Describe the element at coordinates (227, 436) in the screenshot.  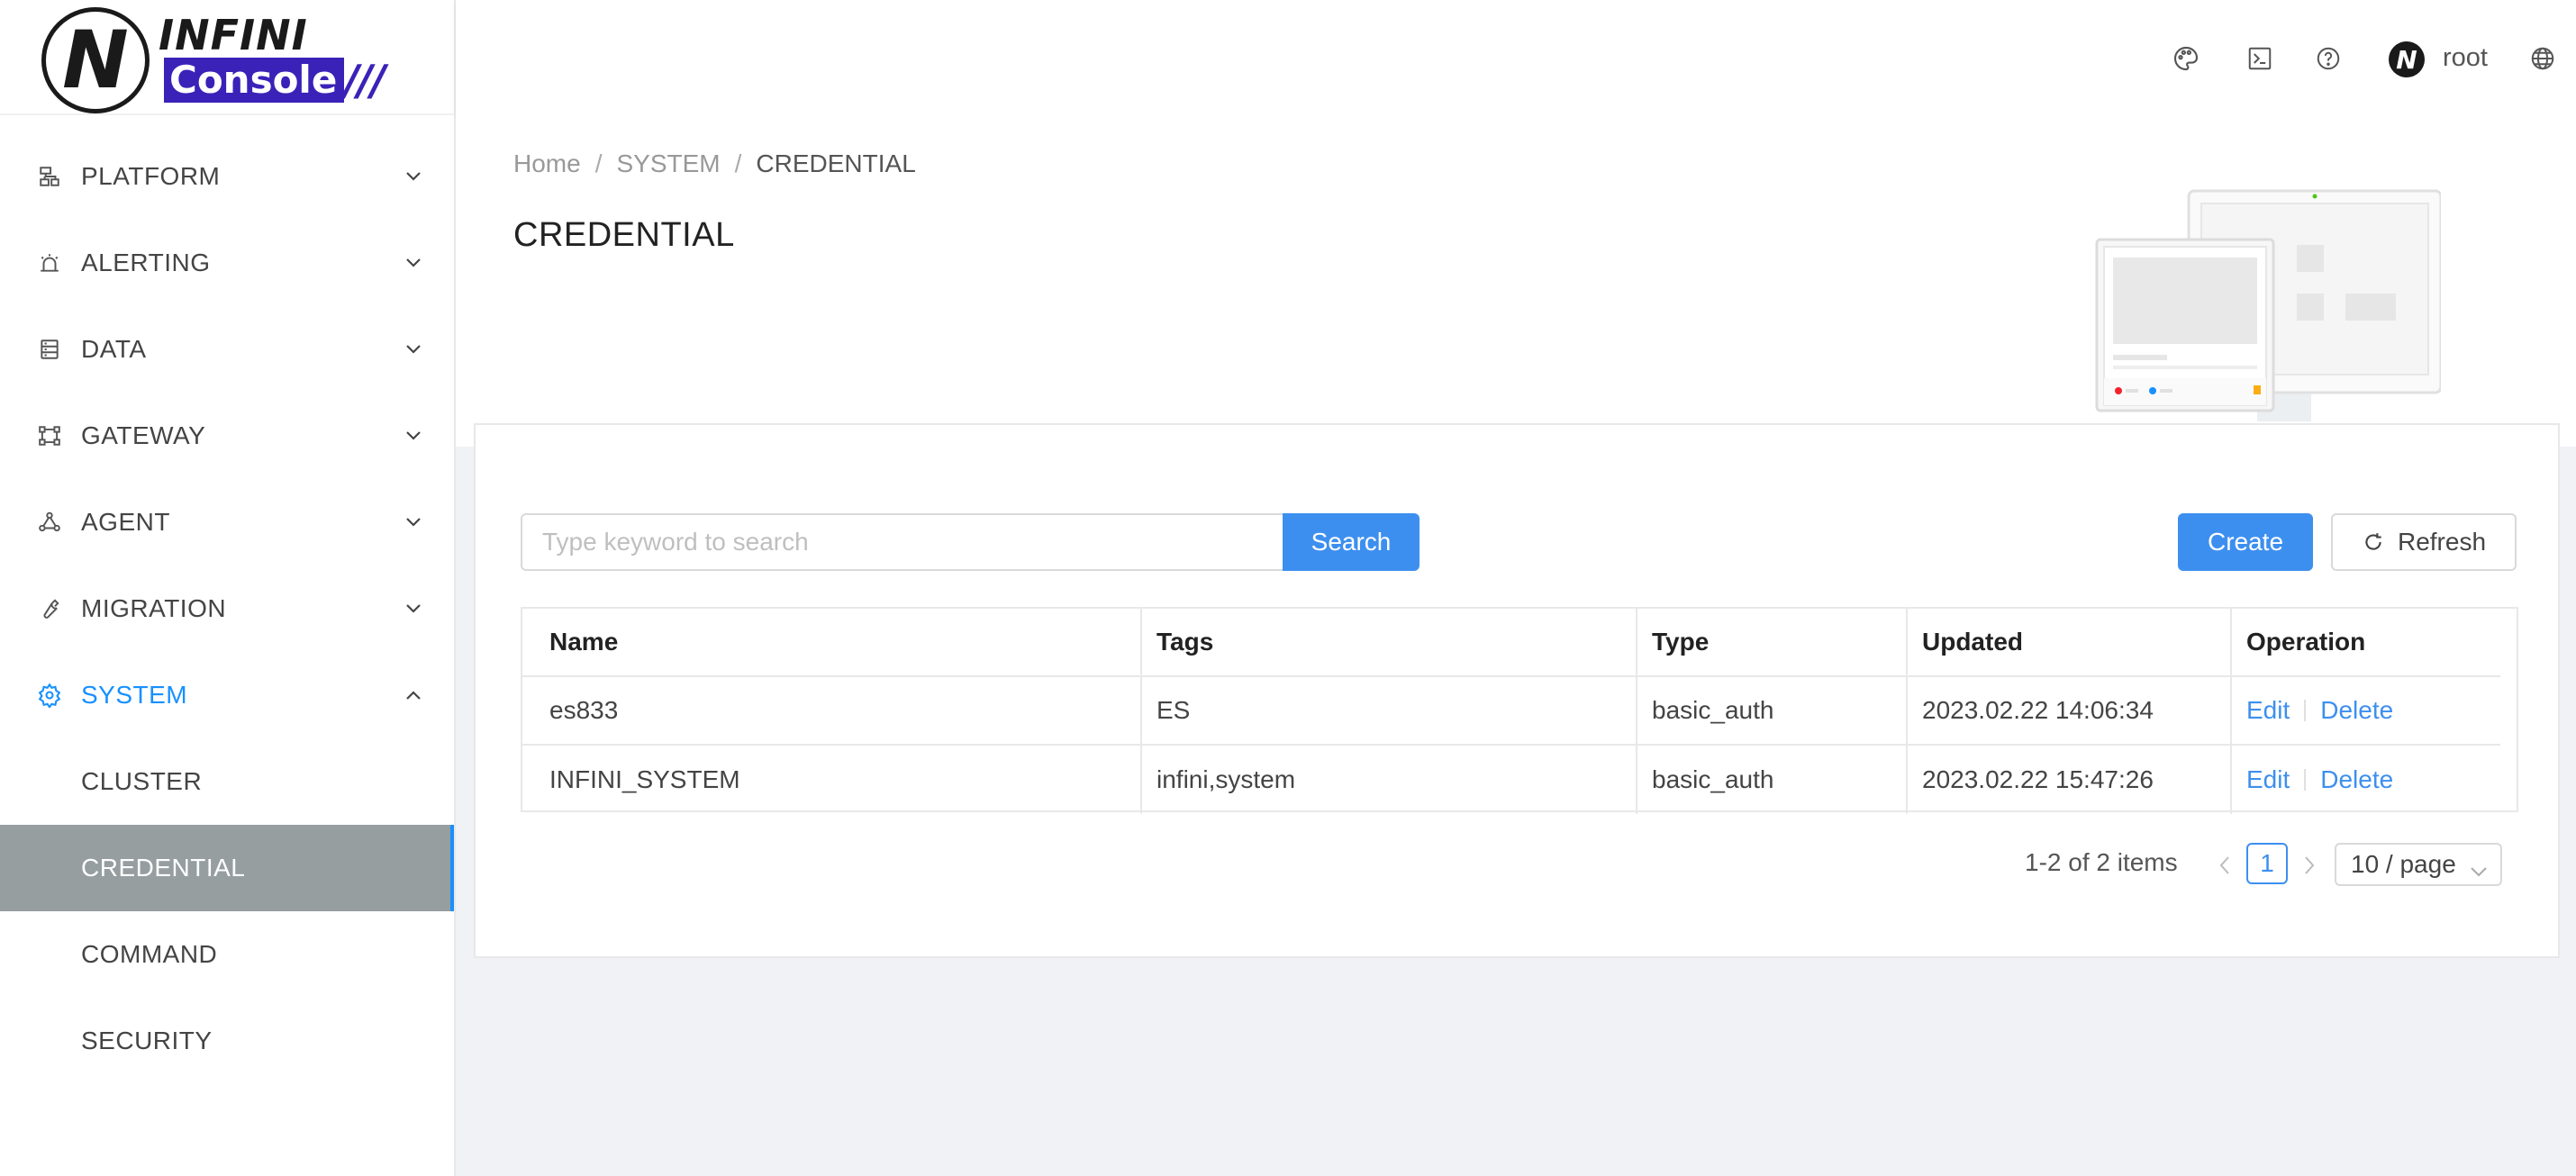
I see `sidebar-item-gateway: GATEWAY` at that location.